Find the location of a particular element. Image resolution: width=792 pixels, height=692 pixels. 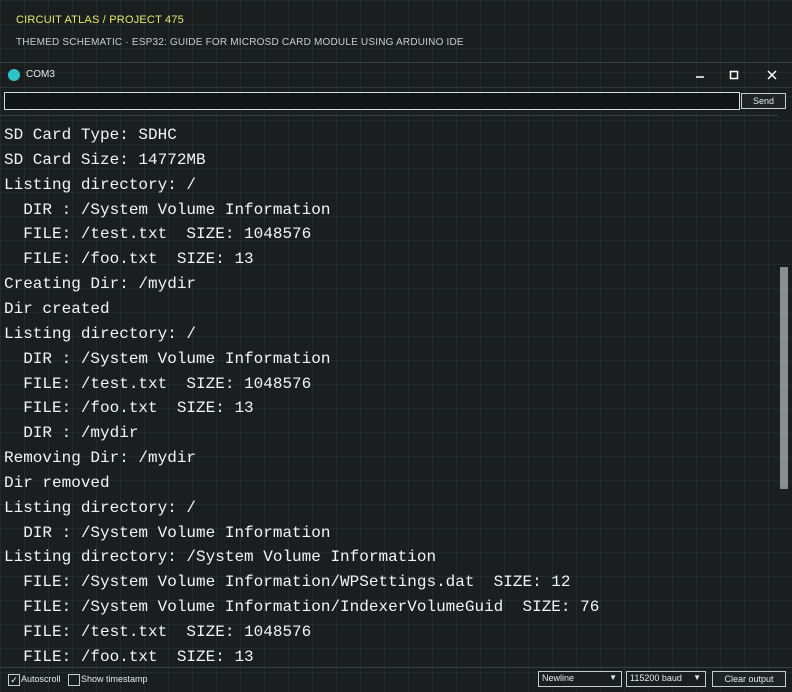

vertical-scrollbar is located at coordinates (784, 389).